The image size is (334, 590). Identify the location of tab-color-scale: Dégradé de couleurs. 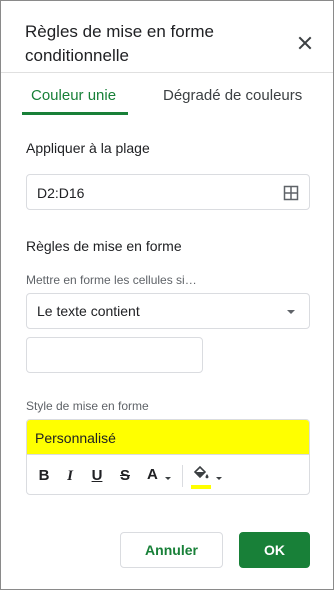
(232, 95).